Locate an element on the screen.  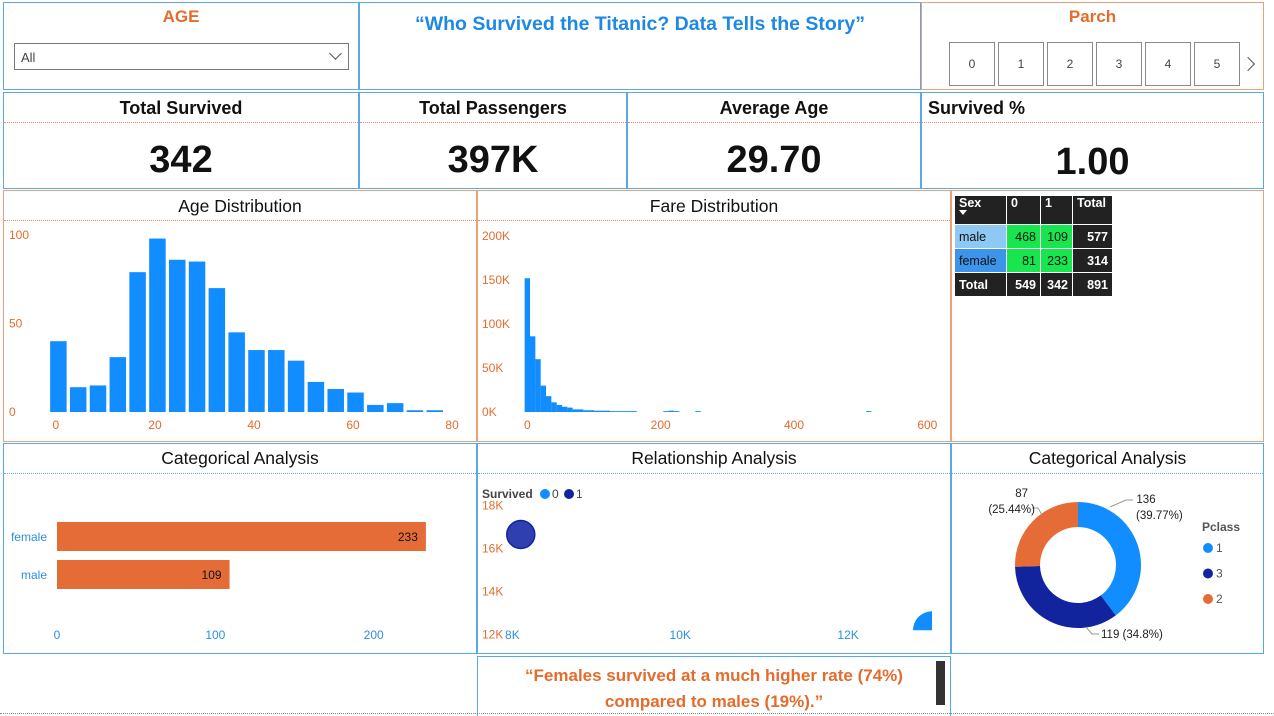
matrix-header-0: 0 is located at coordinates (1023, 210).